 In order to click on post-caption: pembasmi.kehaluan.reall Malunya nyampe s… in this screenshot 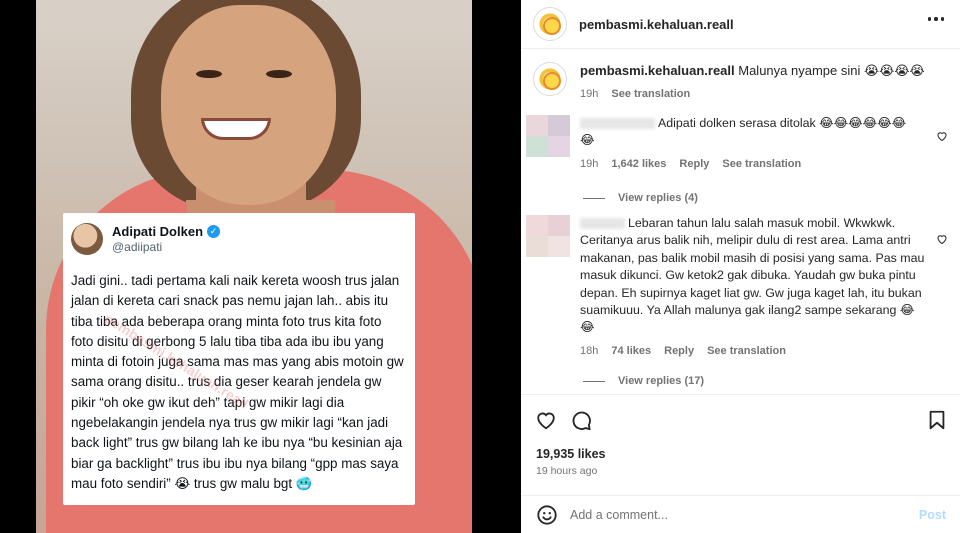, I will do `click(729, 82)`.